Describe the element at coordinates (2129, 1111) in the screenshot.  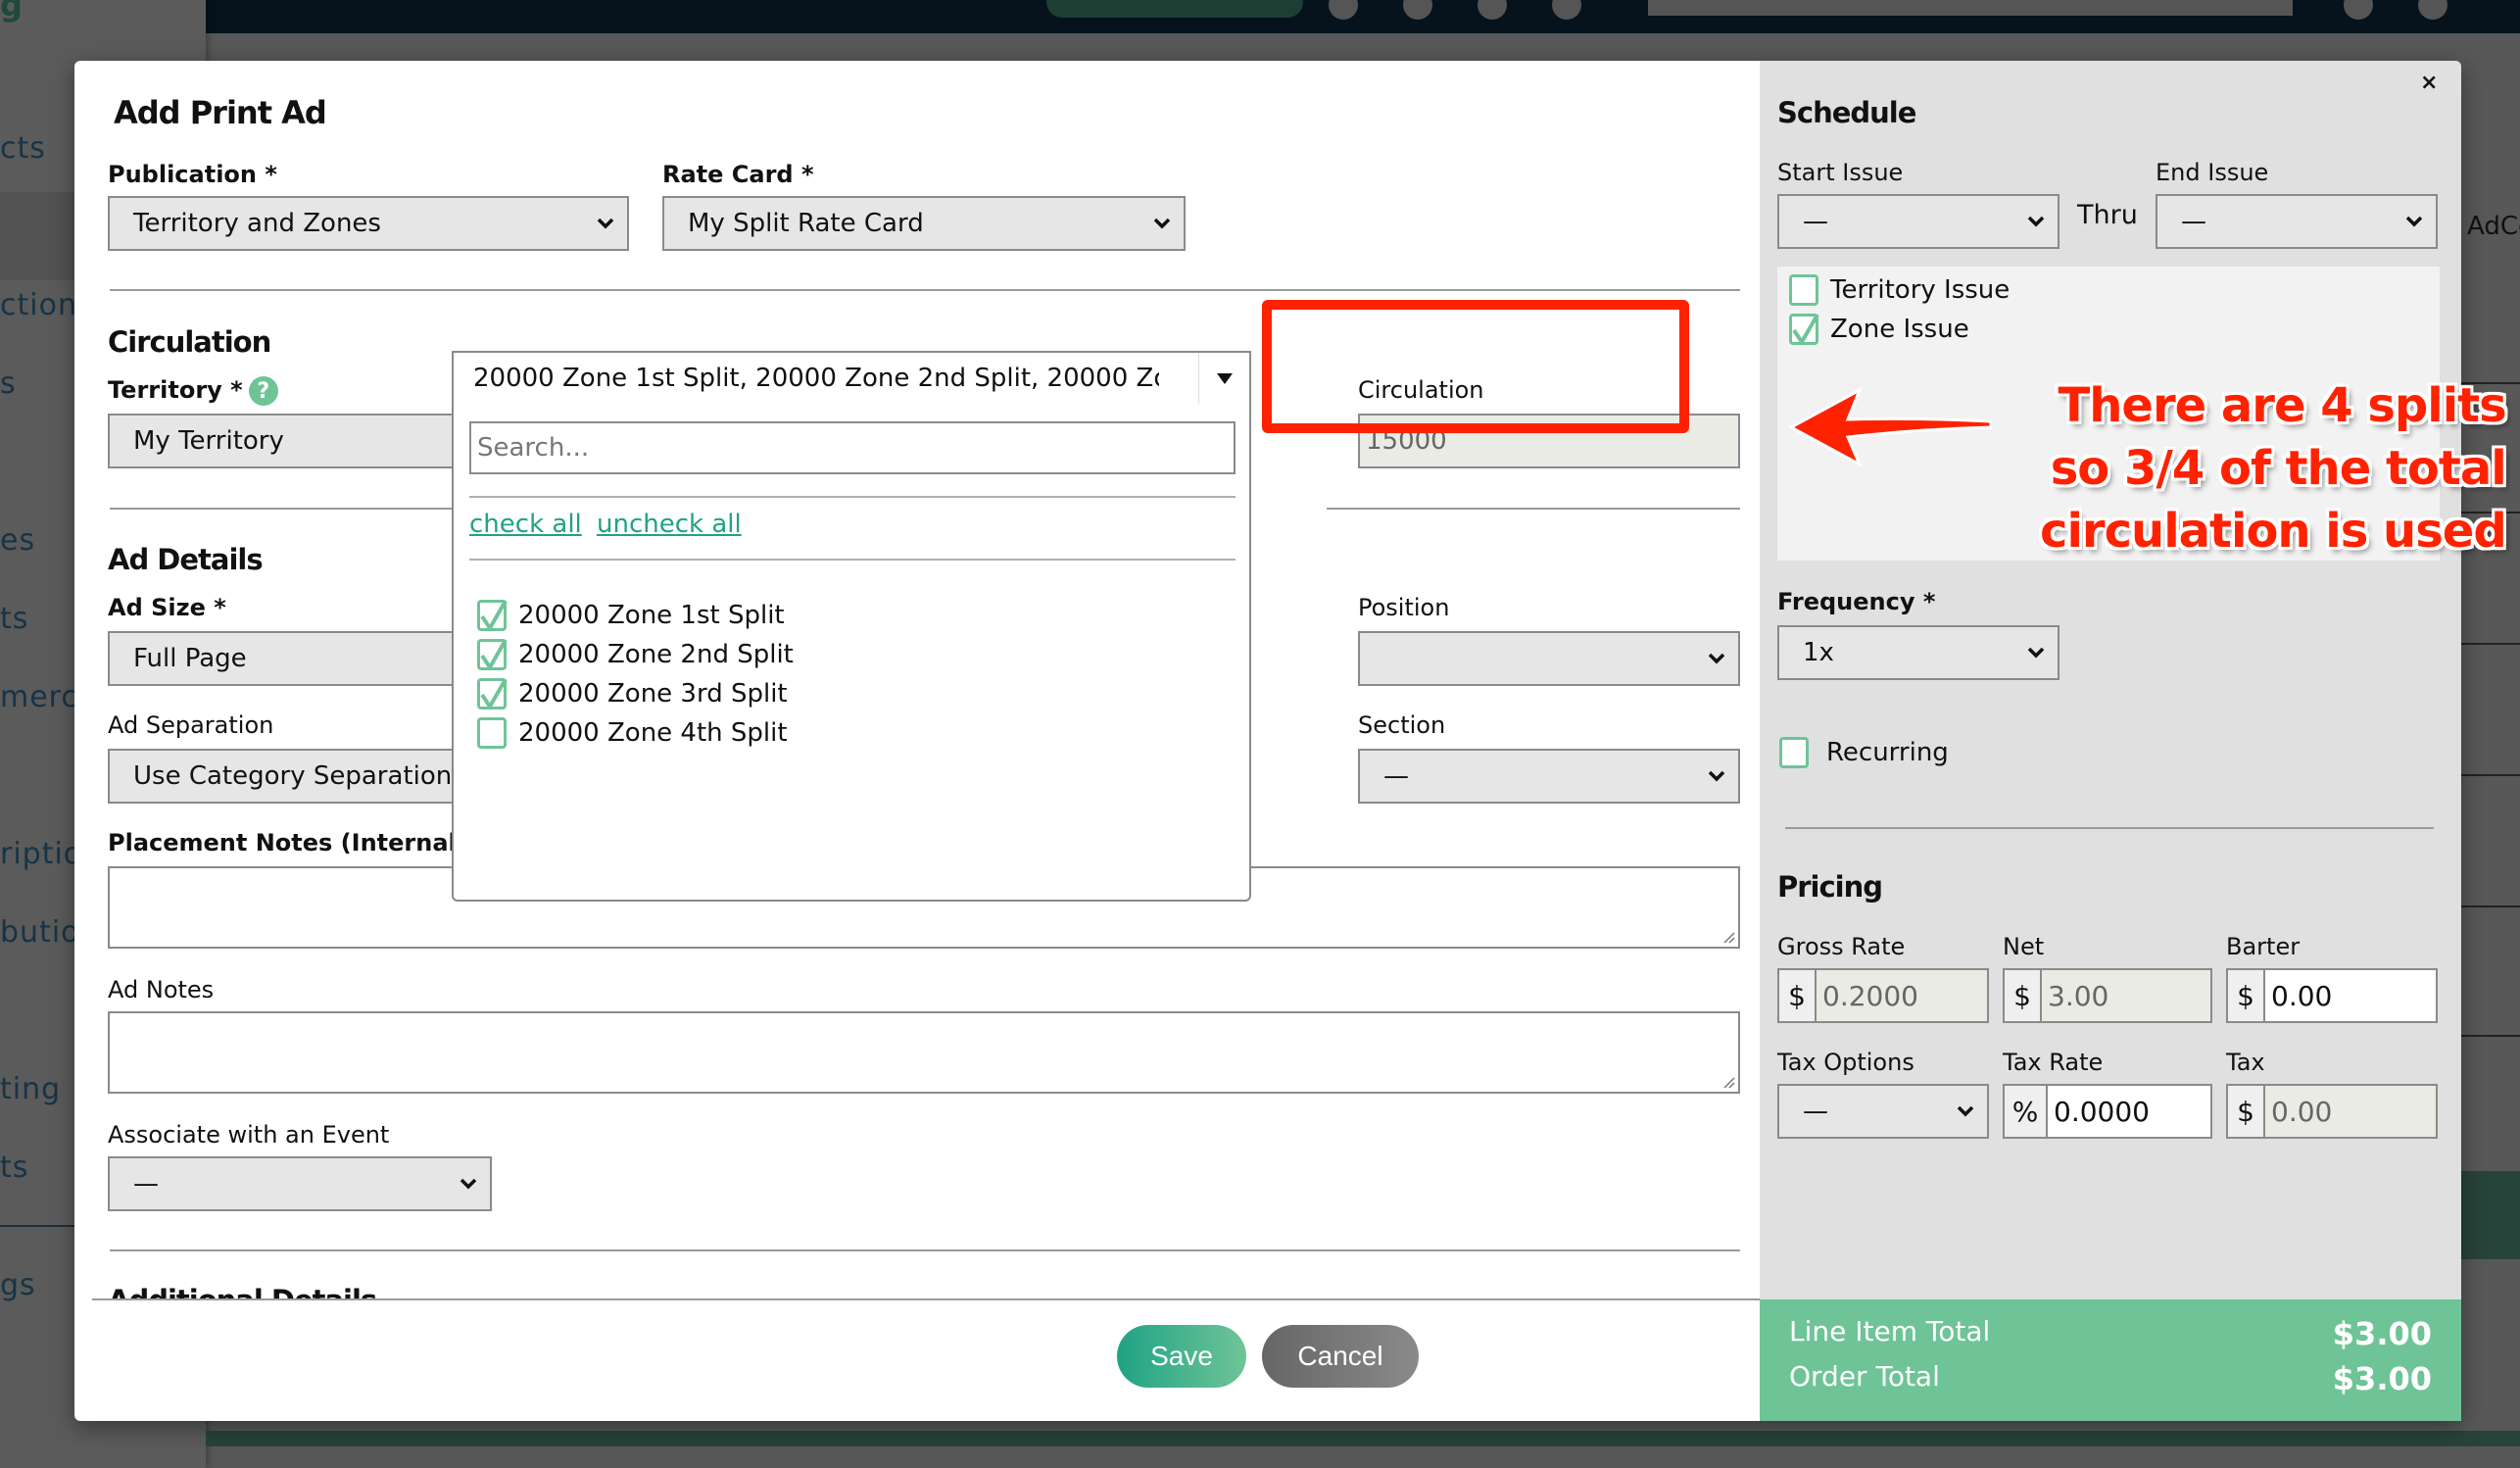
I see `tax-rate-value: 0.0000` at that location.